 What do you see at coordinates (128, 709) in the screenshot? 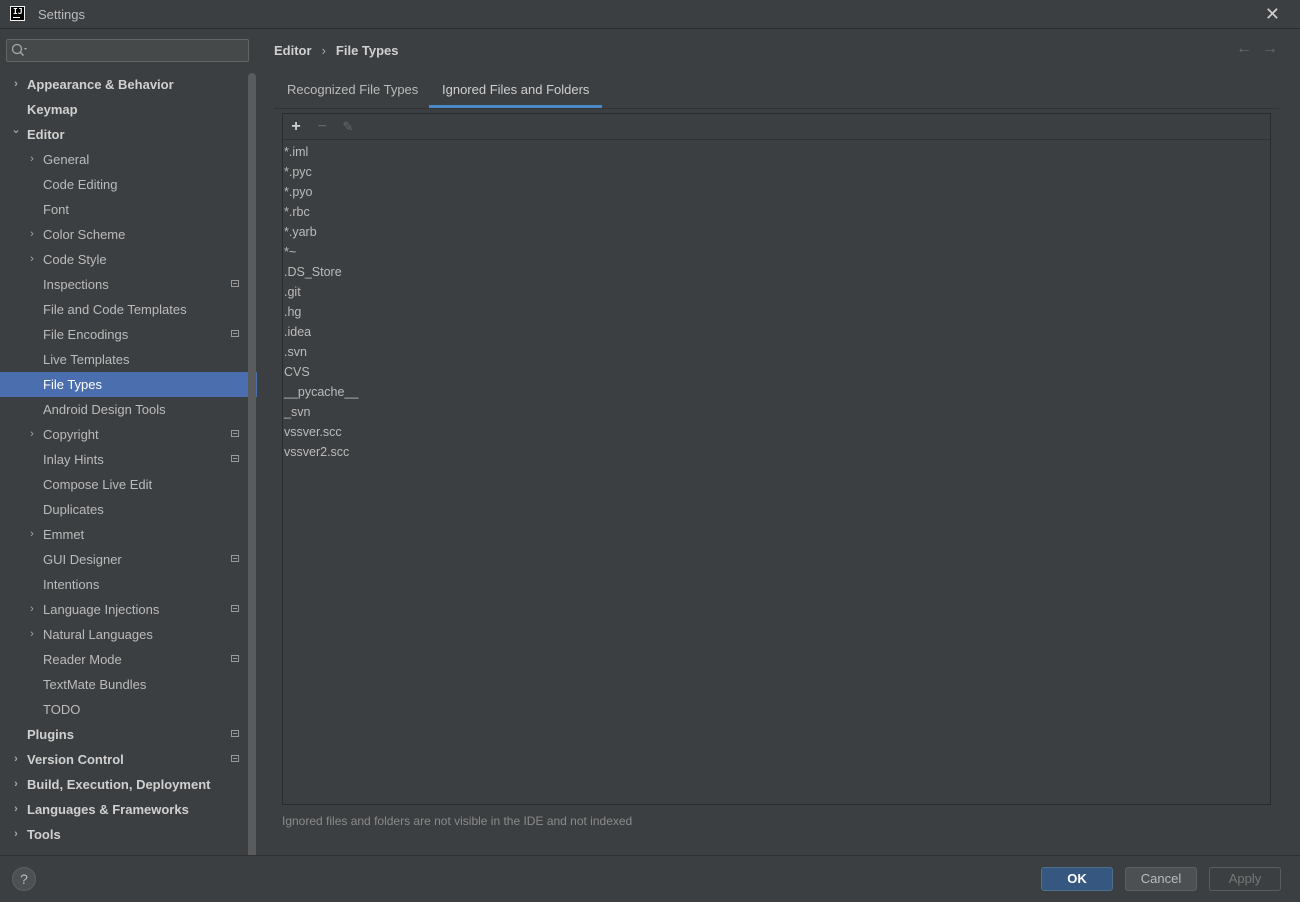
I see `sidebar-item-todo: TODO` at bounding box center [128, 709].